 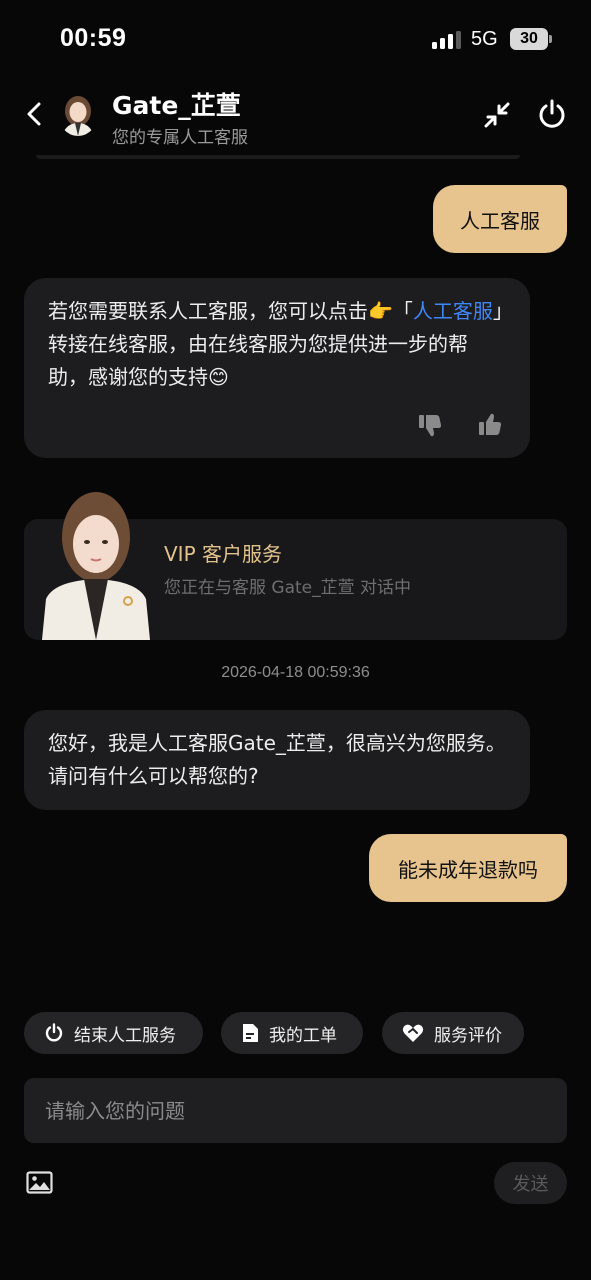 I want to click on collapse-arrows-icon, so click(x=497, y=115).